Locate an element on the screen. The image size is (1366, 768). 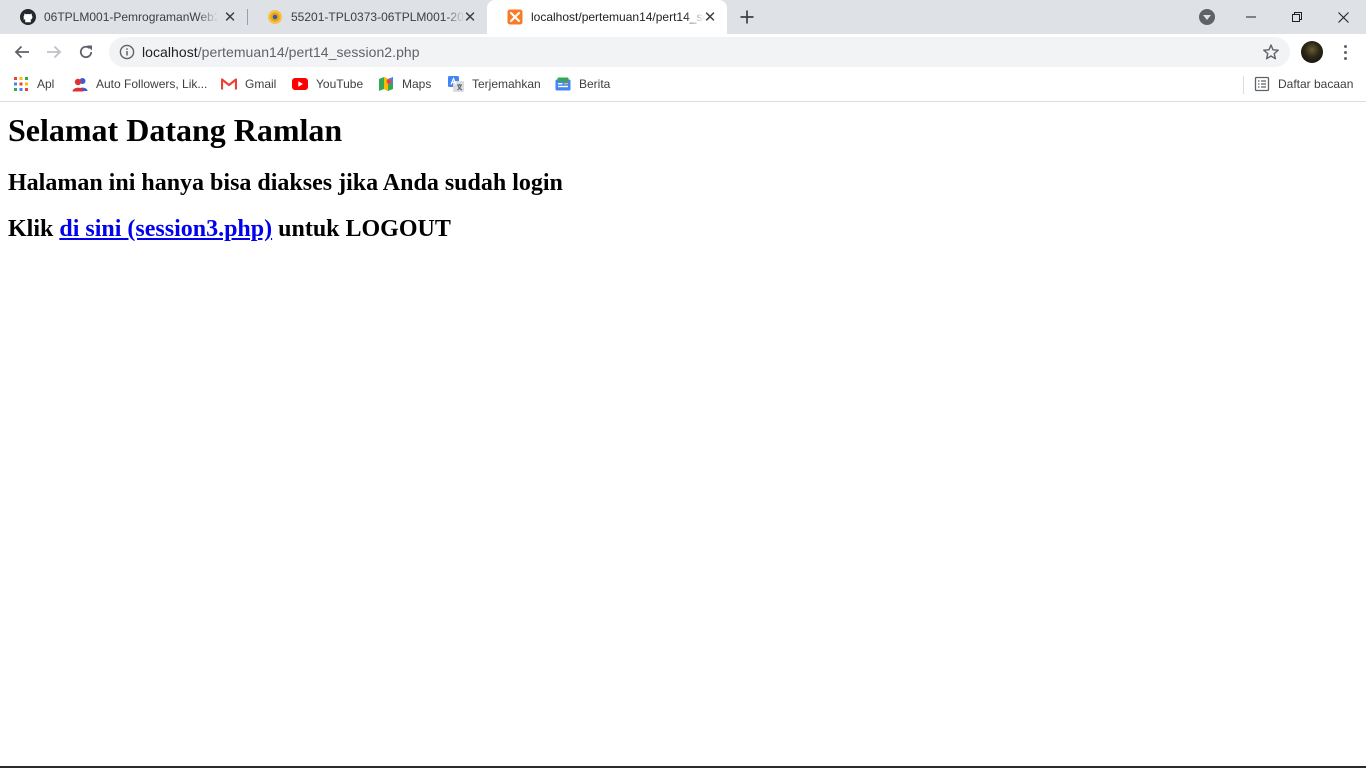
bookmark-translate: Terjemahkan is located at coordinates (494, 84).